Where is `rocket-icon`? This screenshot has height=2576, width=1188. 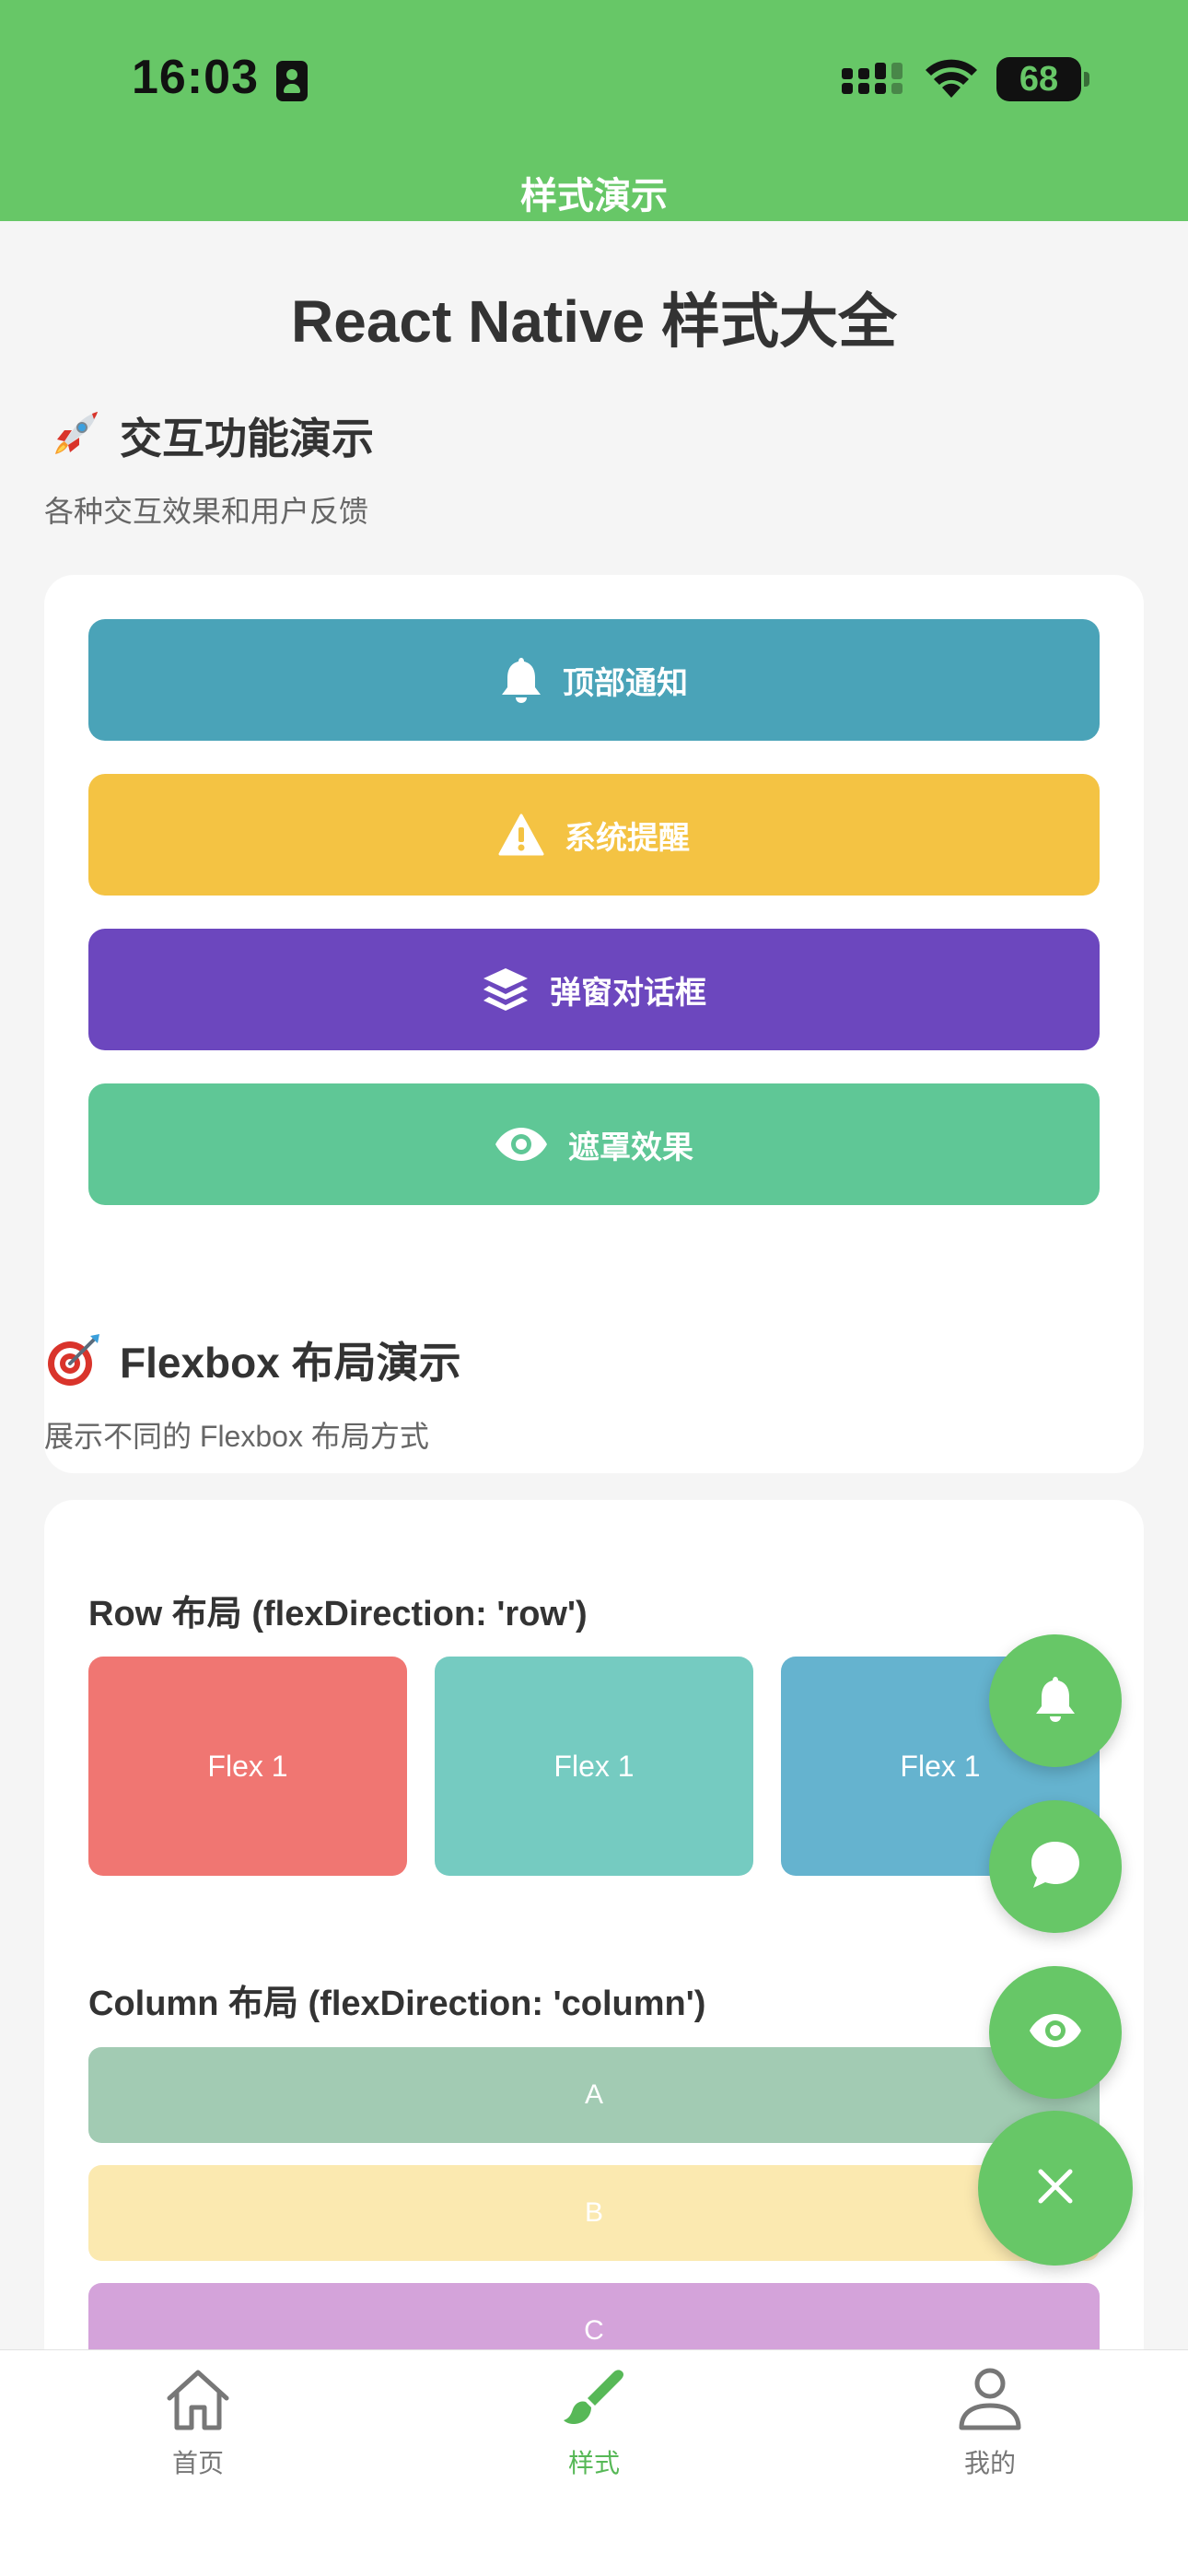
rocket-icon is located at coordinates (76, 433).